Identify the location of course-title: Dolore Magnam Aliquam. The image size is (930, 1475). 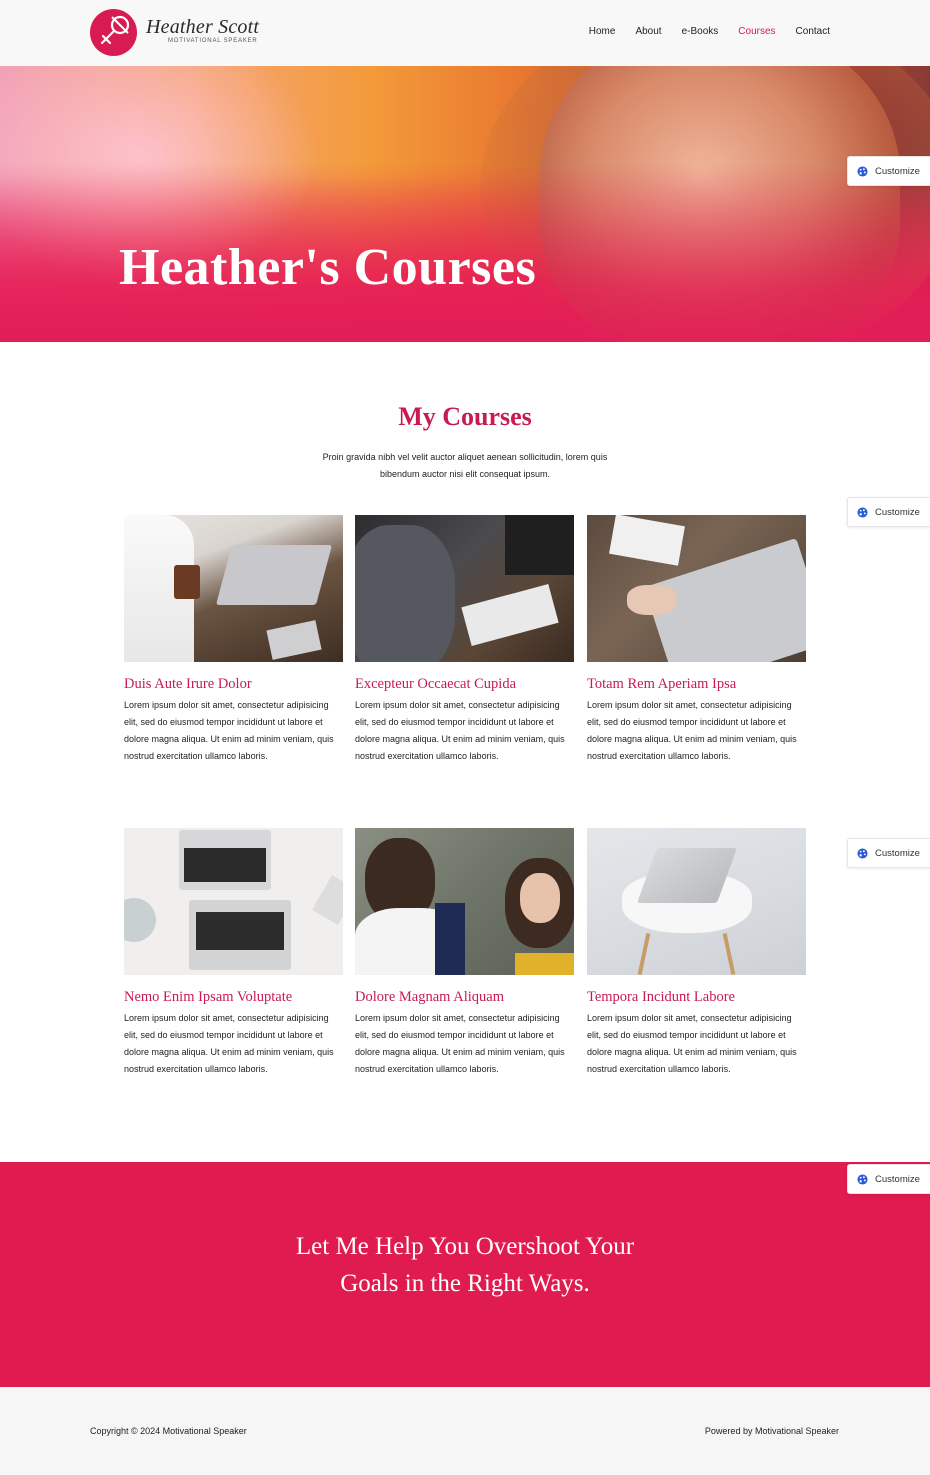
(464, 997).